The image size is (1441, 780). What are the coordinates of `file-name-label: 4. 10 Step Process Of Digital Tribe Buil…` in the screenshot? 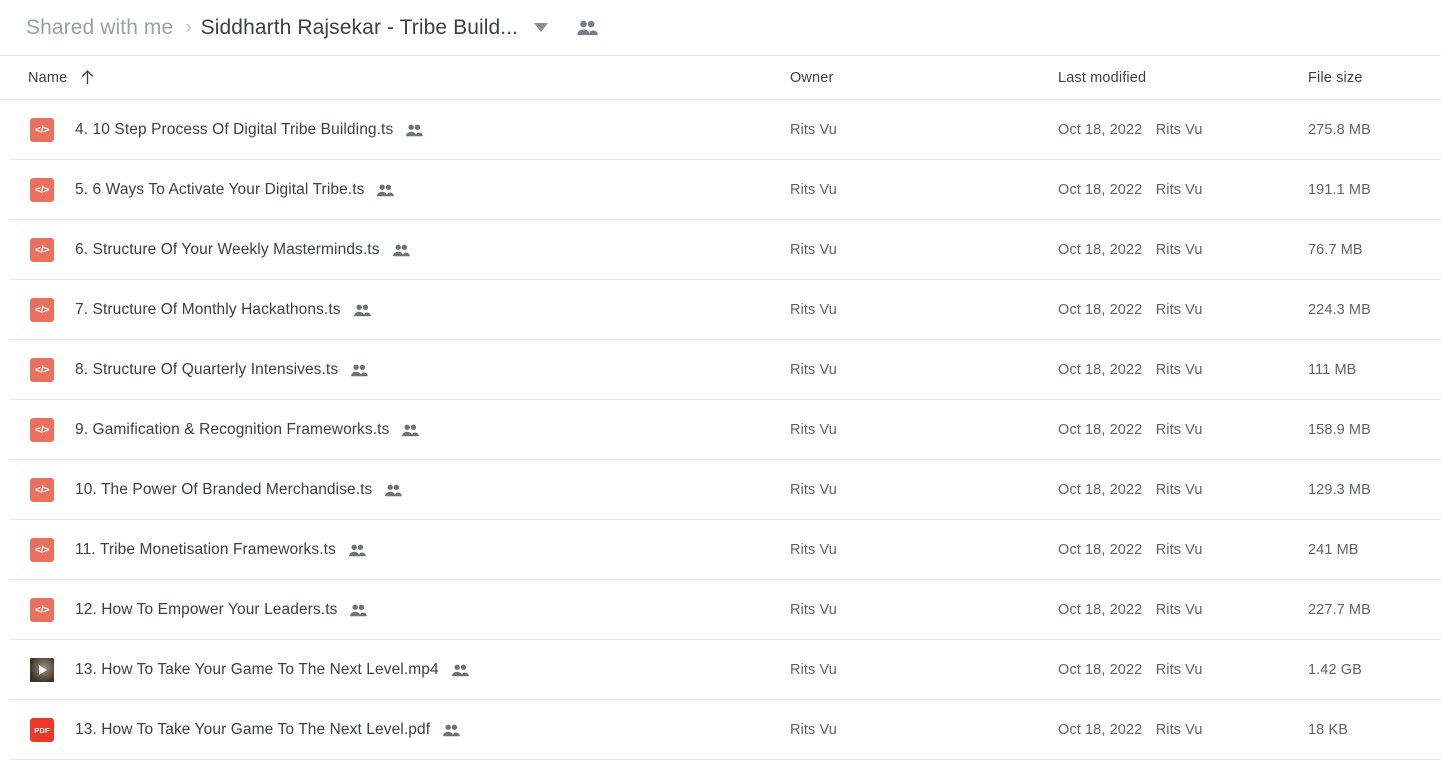 It's located at (234, 129).